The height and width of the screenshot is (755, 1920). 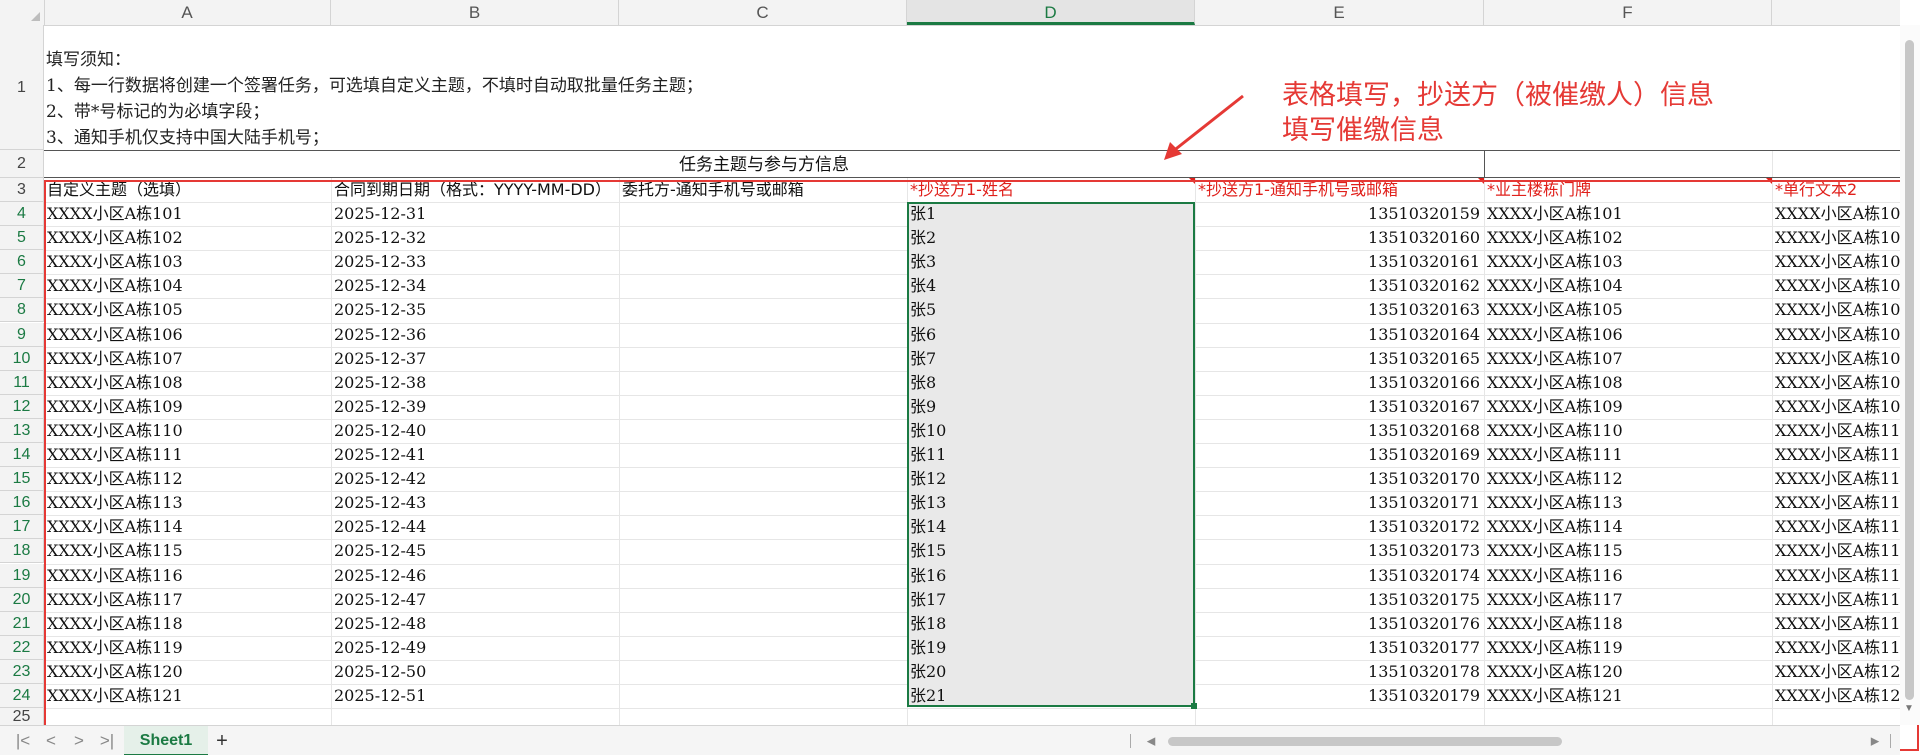 I want to click on header-cell-0: 自定义主题（选填）, so click(x=187, y=190).